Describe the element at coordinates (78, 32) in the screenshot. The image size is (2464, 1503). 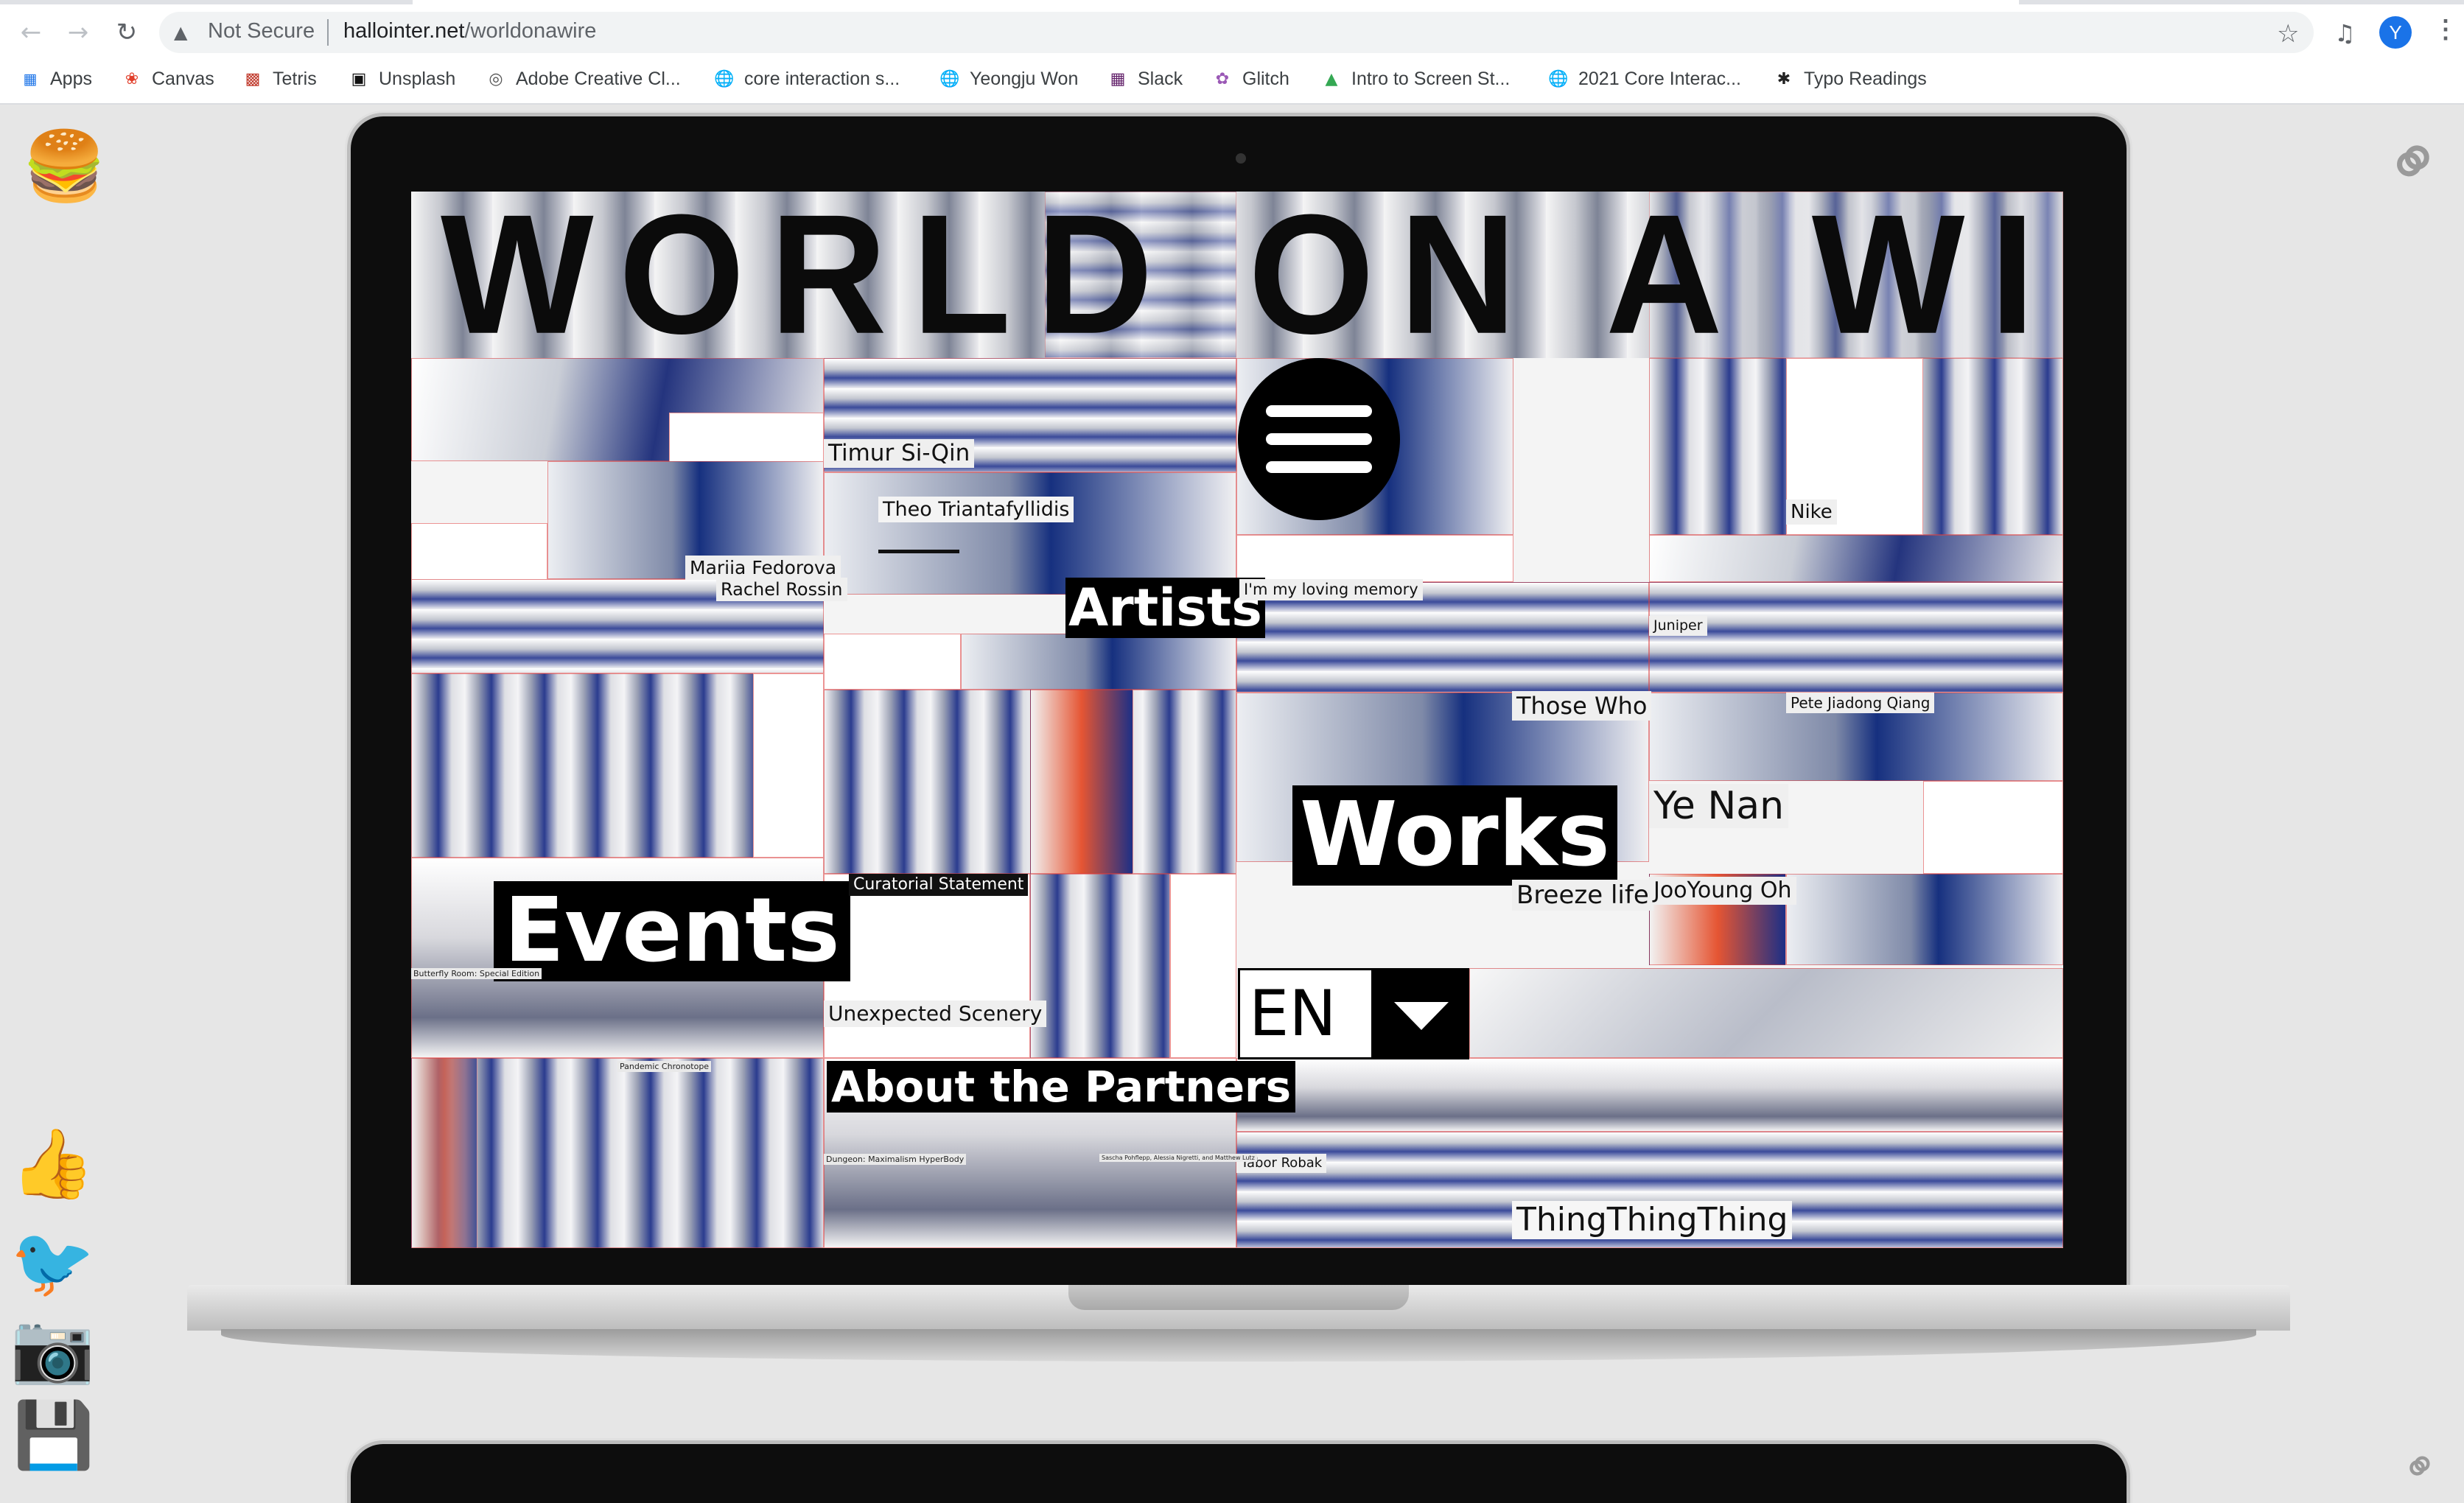
I see `forward-icon: →` at that location.